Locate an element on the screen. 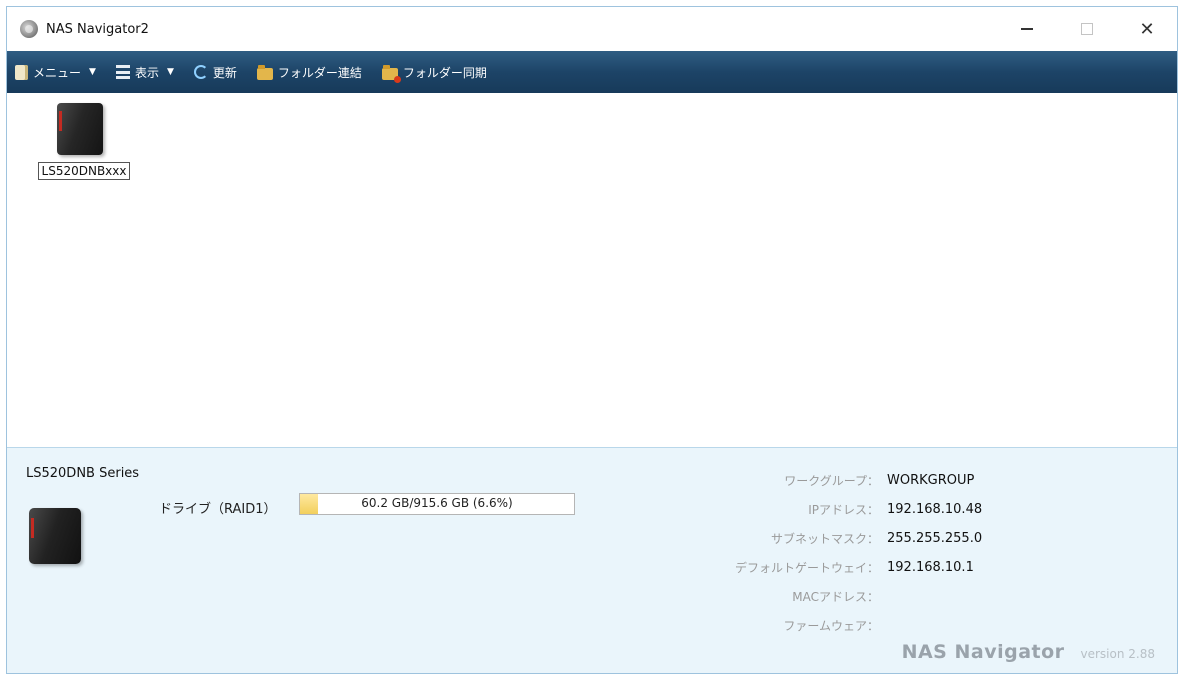 This screenshot has width=1185, height=679. series-name: LS520DNB Series is located at coordinates (83, 473).